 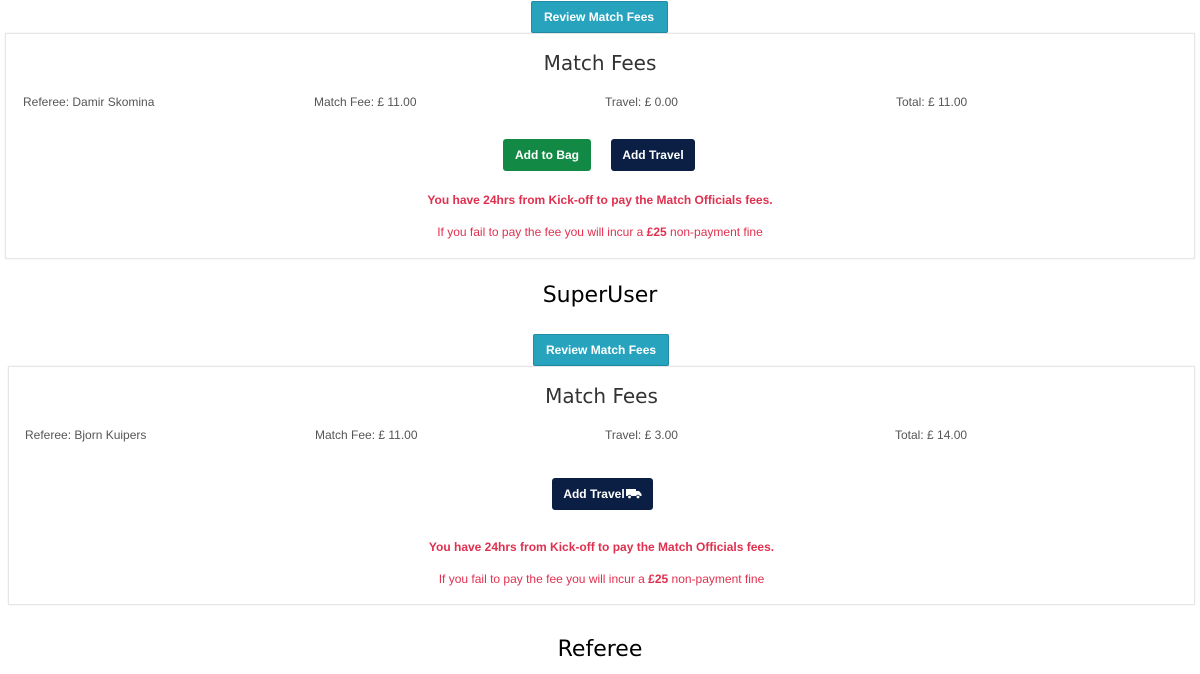 What do you see at coordinates (633, 495) in the screenshot?
I see `van-icon` at bounding box center [633, 495].